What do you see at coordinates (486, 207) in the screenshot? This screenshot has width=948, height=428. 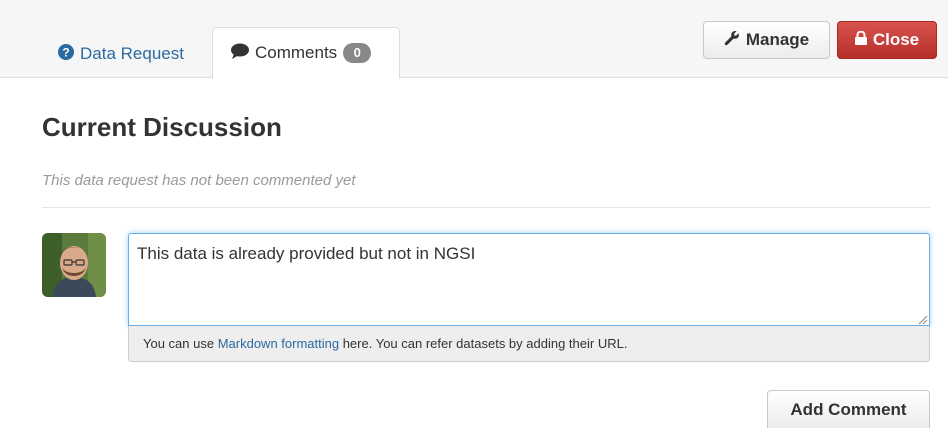 I see `divider` at bounding box center [486, 207].